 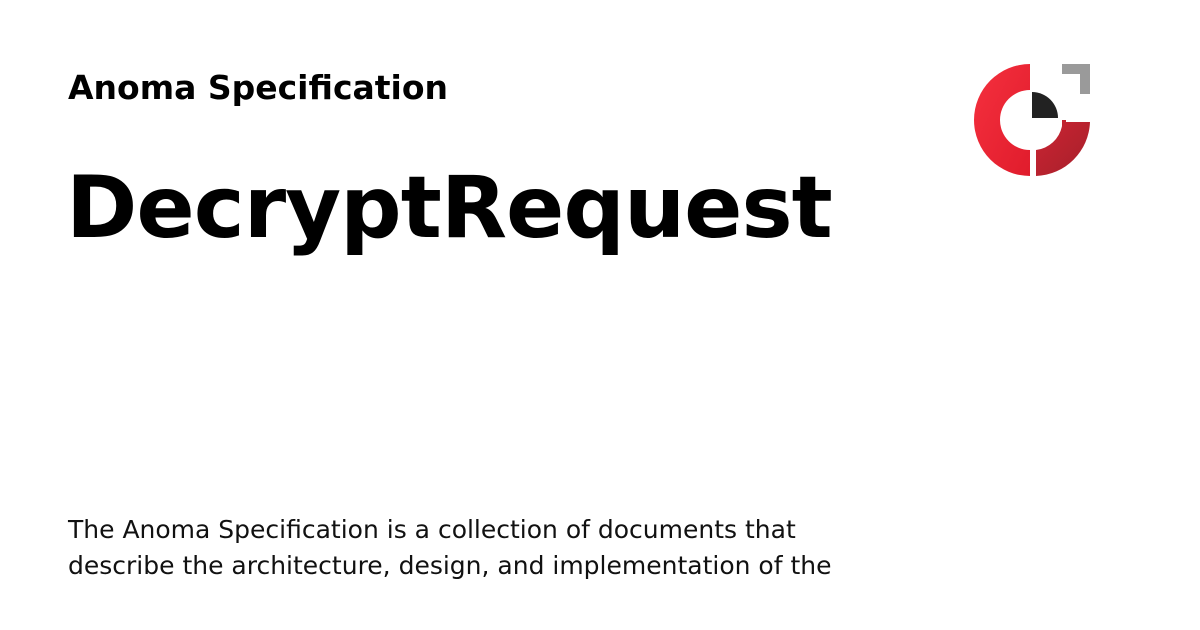 What do you see at coordinates (1002, 120) in the screenshot?
I see `logo-red-arc` at bounding box center [1002, 120].